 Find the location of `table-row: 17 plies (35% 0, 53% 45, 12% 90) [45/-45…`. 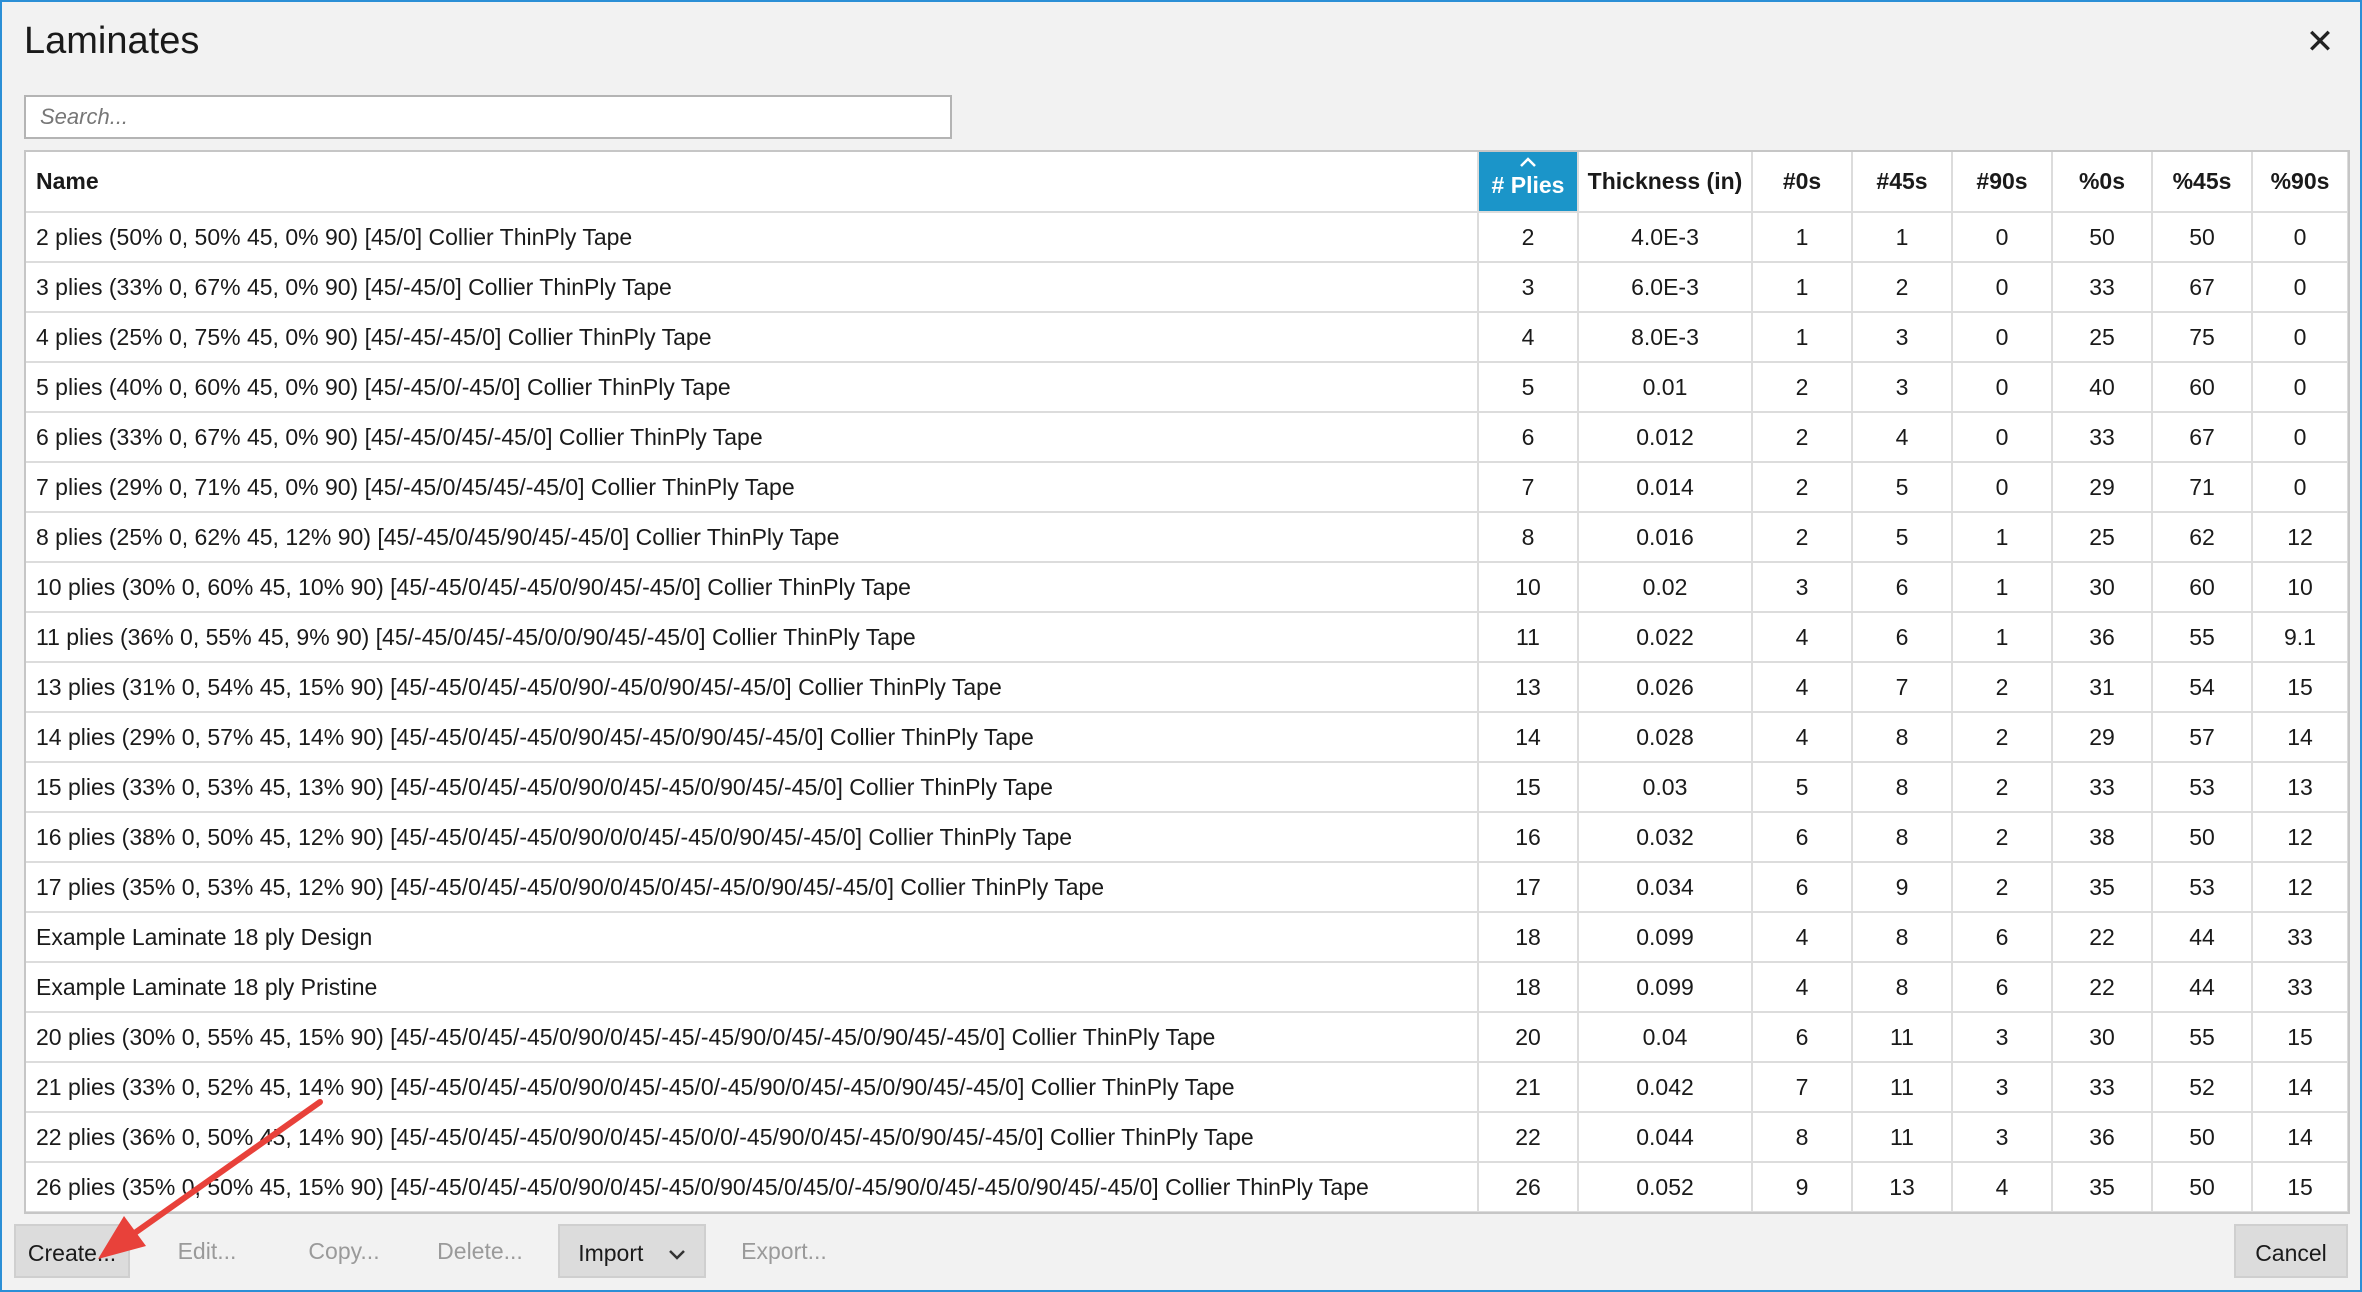

table-row: 17 plies (35% 0, 53% 45, 12% 90) [45/-45… is located at coordinates (1187, 887).